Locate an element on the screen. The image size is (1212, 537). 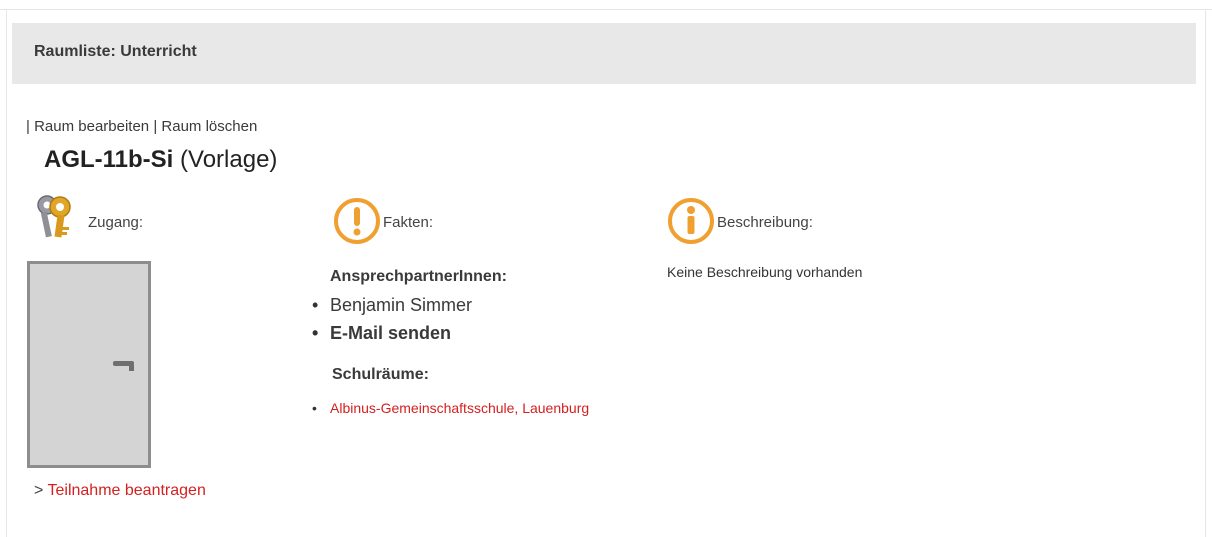
request-prefix: > is located at coordinates (39, 490).